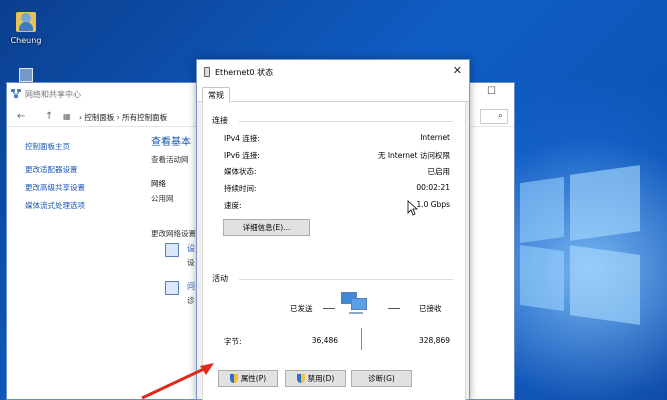 This screenshot has height=400, width=667. I want to click on recycle-bin-icon, so click(27, 74).